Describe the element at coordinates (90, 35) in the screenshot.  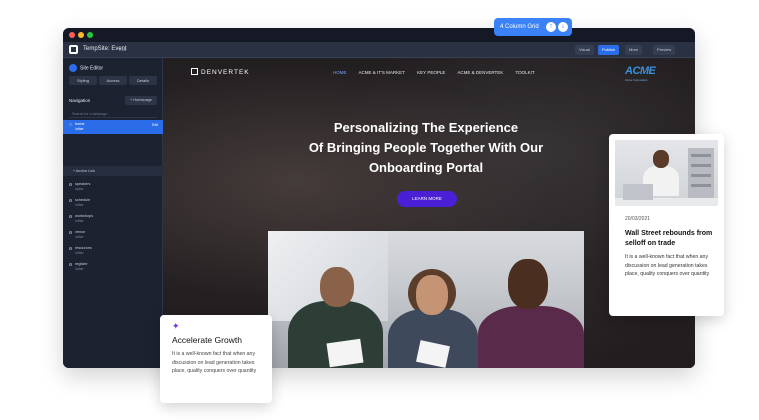
I see `maximize-window-icon` at that location.